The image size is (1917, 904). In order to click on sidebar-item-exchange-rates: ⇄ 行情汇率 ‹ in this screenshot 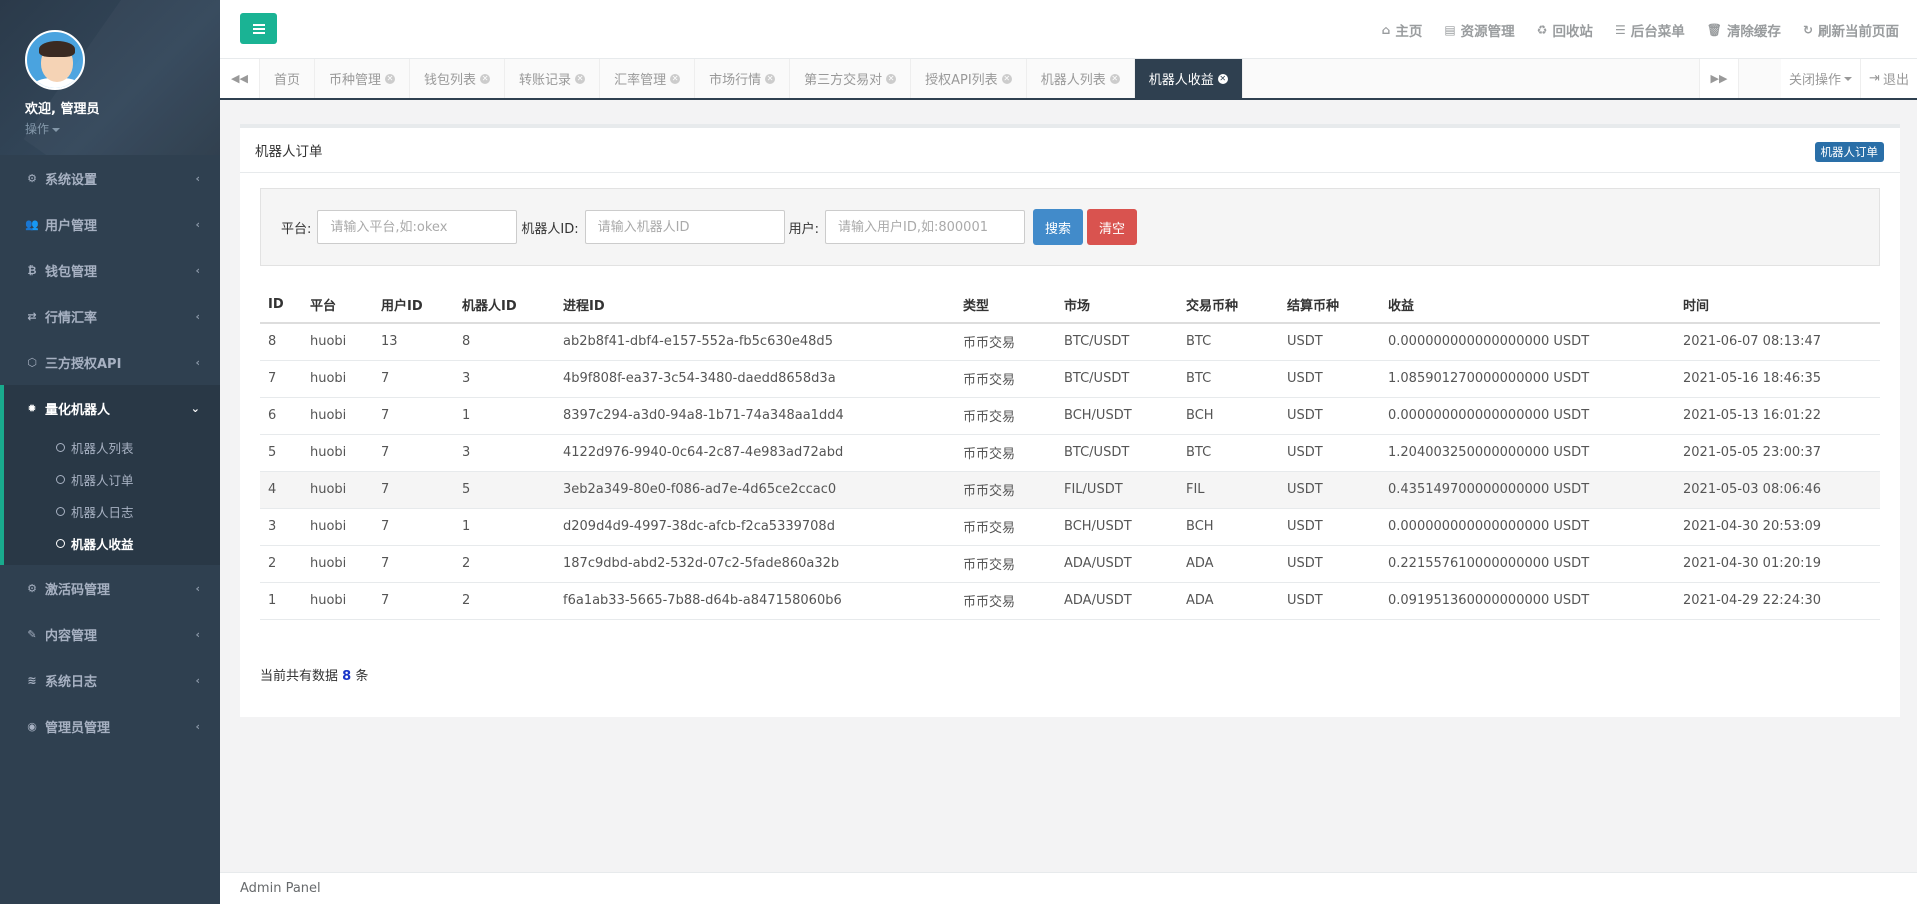, I will do `click(110, 316)`.